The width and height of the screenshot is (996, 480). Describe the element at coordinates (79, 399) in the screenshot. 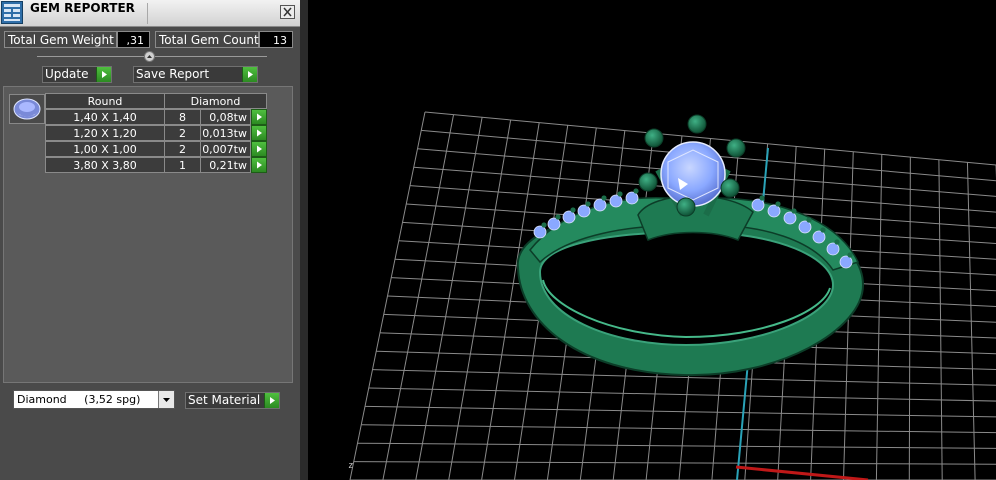

I see `material-selected-value: Diamond (3,52 spg)` at that location.